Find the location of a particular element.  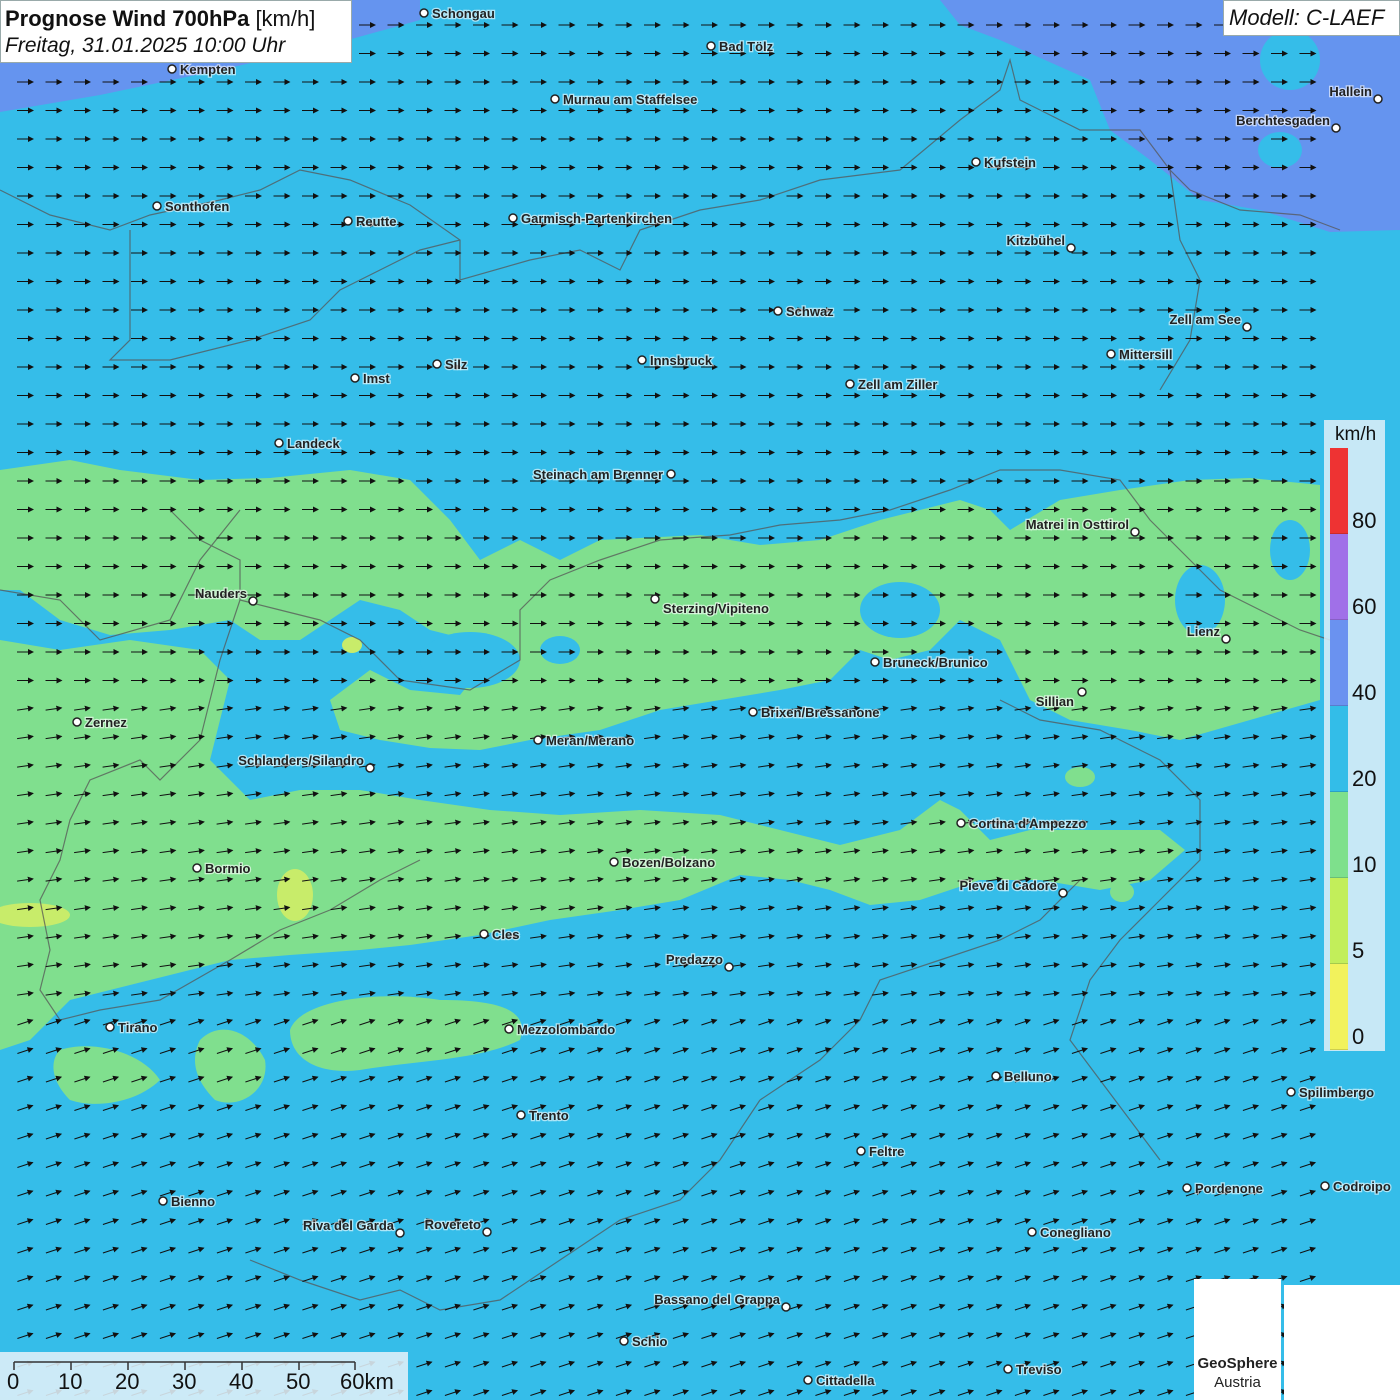

city-label: Schlanders/Silandro is located at coordinates (301, 760).